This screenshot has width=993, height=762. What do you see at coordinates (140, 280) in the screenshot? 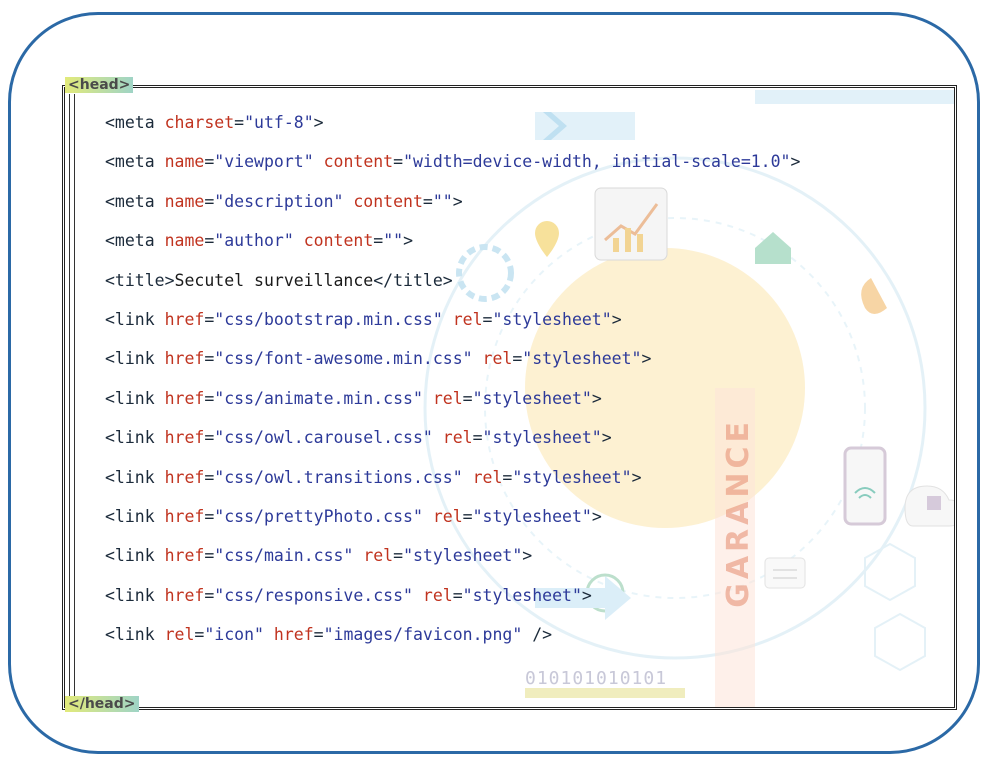
I see `code-token: <title>` at bounding box center [140, 280].